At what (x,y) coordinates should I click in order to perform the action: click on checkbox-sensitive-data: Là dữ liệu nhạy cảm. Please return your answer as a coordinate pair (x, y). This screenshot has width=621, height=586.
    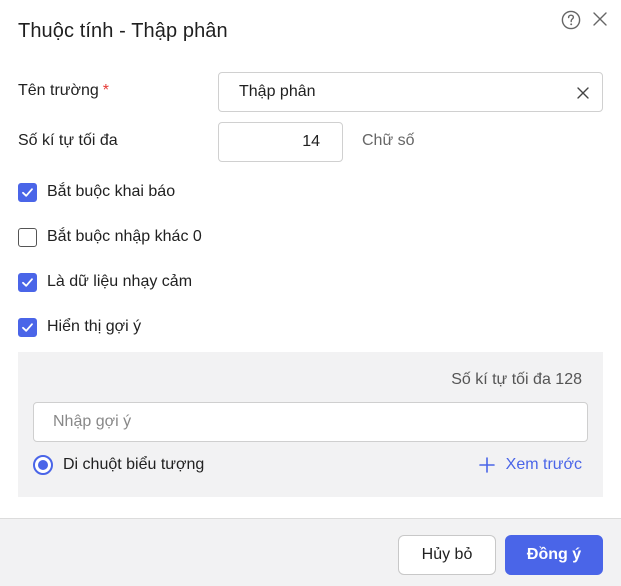
    Looking at the image, I should click on (105, 282).